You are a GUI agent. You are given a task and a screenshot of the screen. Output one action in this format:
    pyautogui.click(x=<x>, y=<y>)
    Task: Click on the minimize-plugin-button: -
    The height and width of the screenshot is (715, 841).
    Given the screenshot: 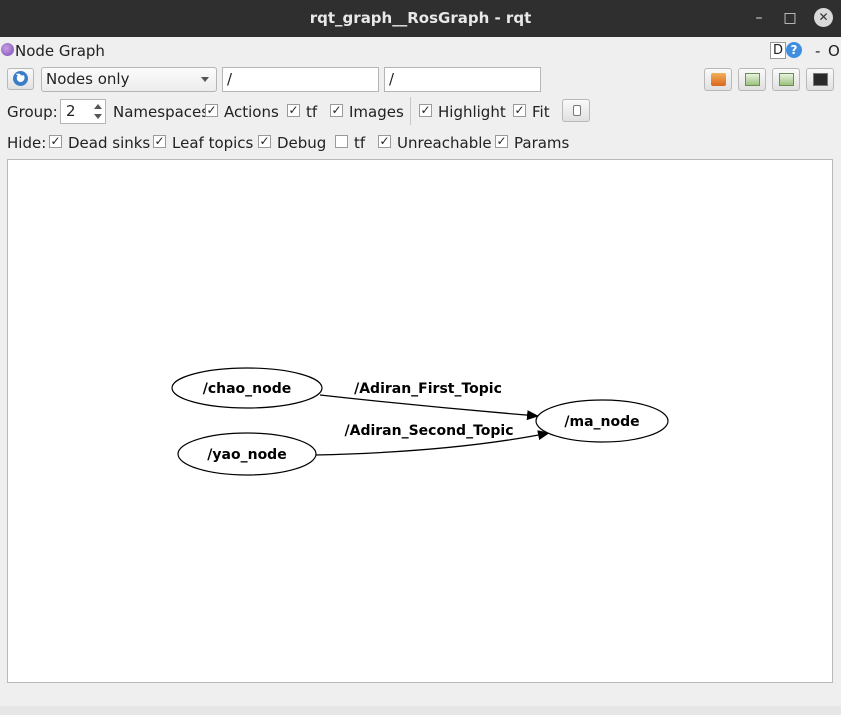 What is the action you would take?
    pyautogui.click(x=817, y=51)
    